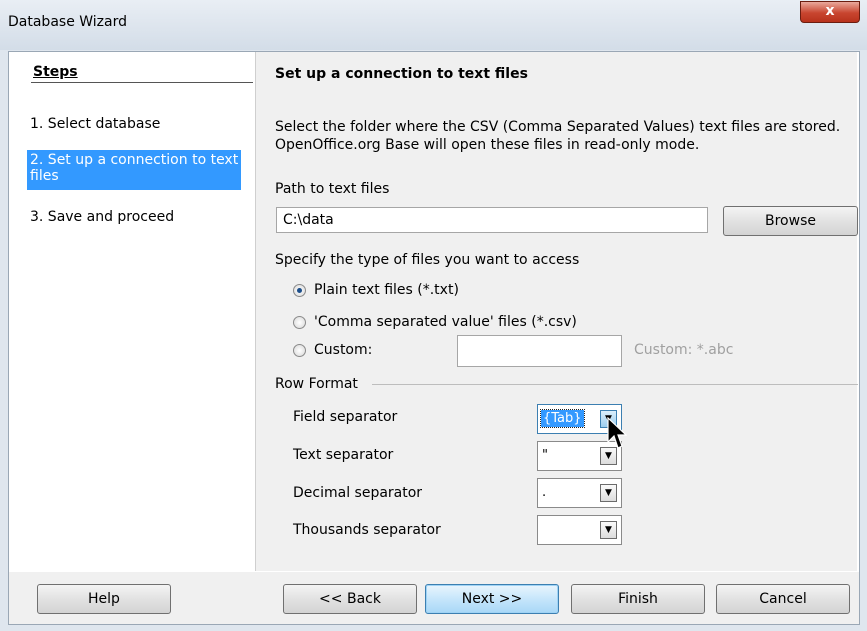 The width and height of the screenshot is (867, 631). What do you see at coordinates (684, 350) in the screenshot?
I see `custom-extension-hint: Custom: *.abc` at bounding box center [684, 350].